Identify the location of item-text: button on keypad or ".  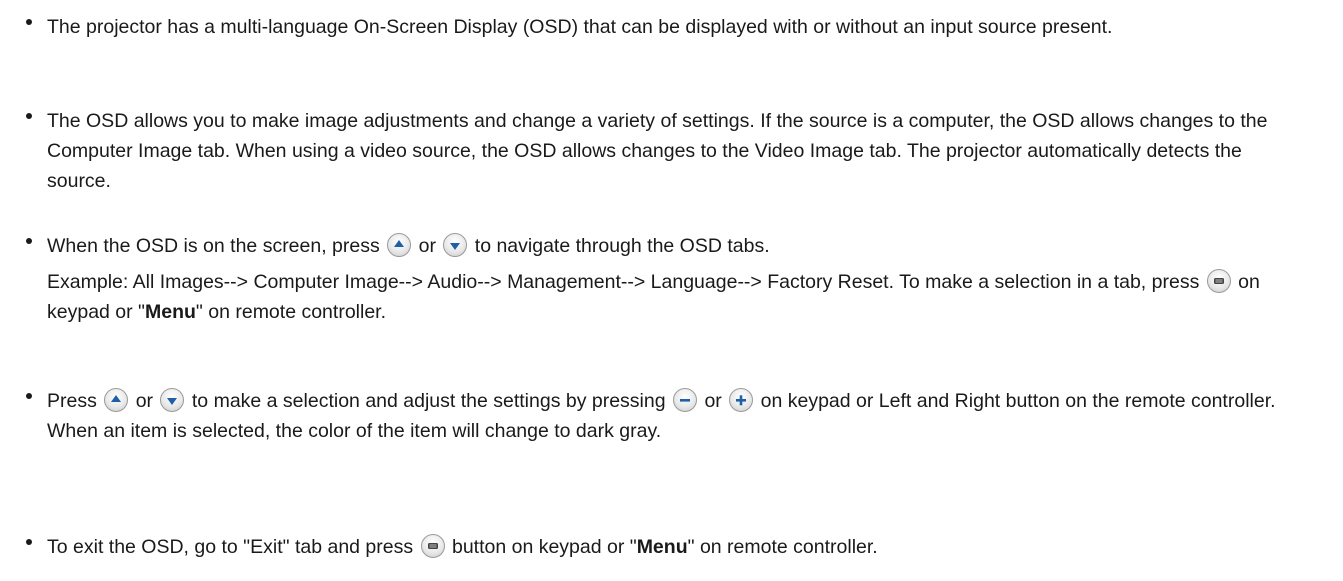
(544, 547).